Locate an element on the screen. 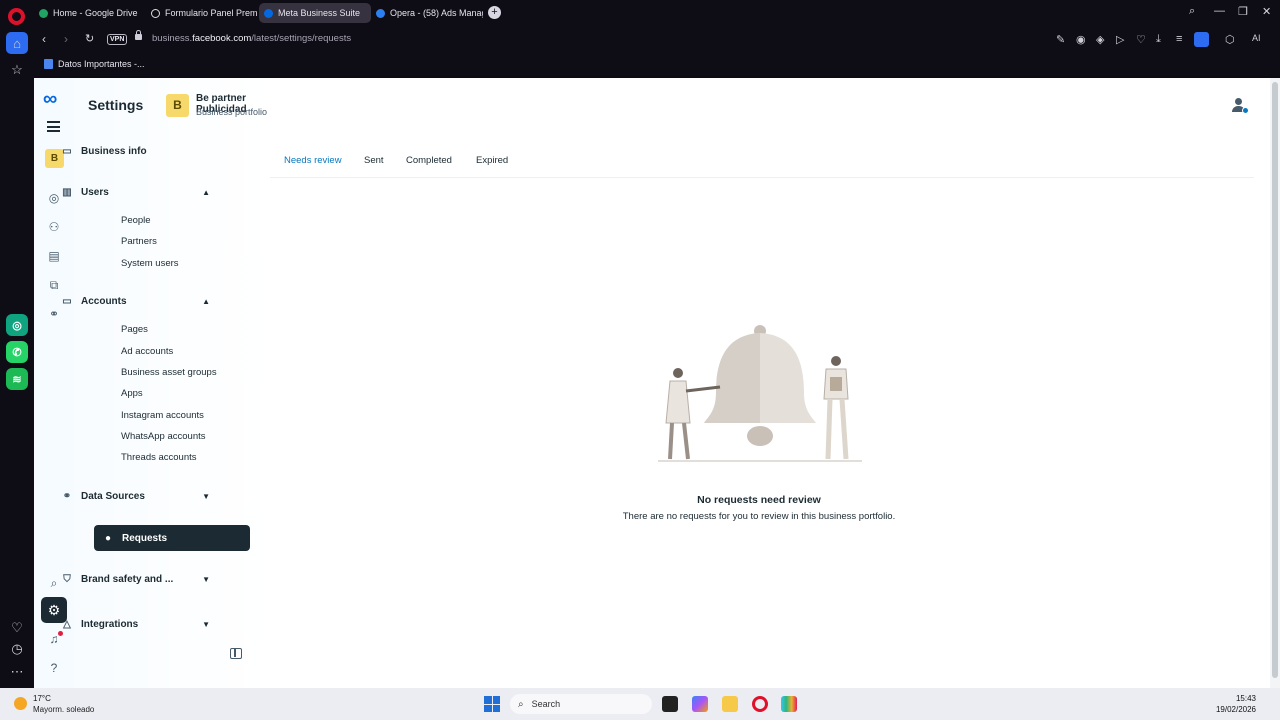 This screenshot has height=720, width=1280. heart-icon: ♡ is located at coordinates (17, 628).